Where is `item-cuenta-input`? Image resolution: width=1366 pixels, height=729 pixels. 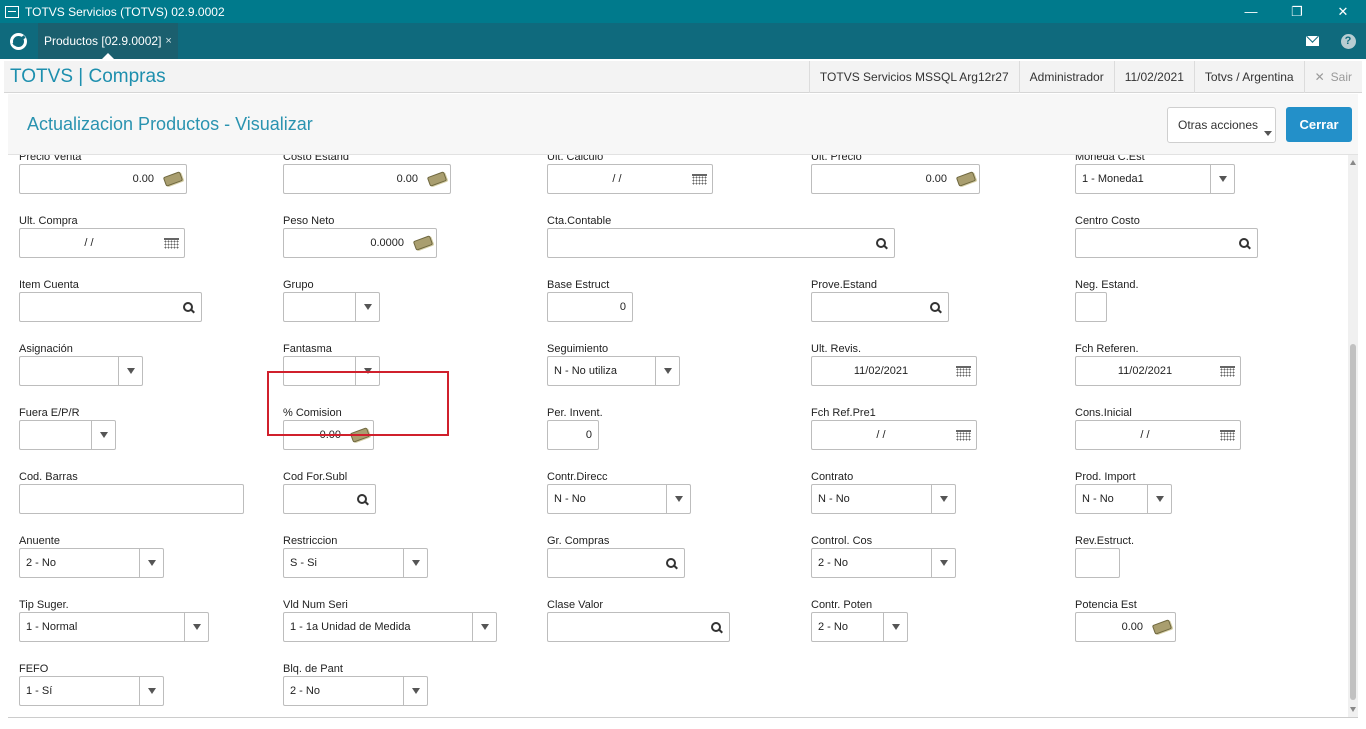
item-cuenta-input is located at coordinates (110, 307).